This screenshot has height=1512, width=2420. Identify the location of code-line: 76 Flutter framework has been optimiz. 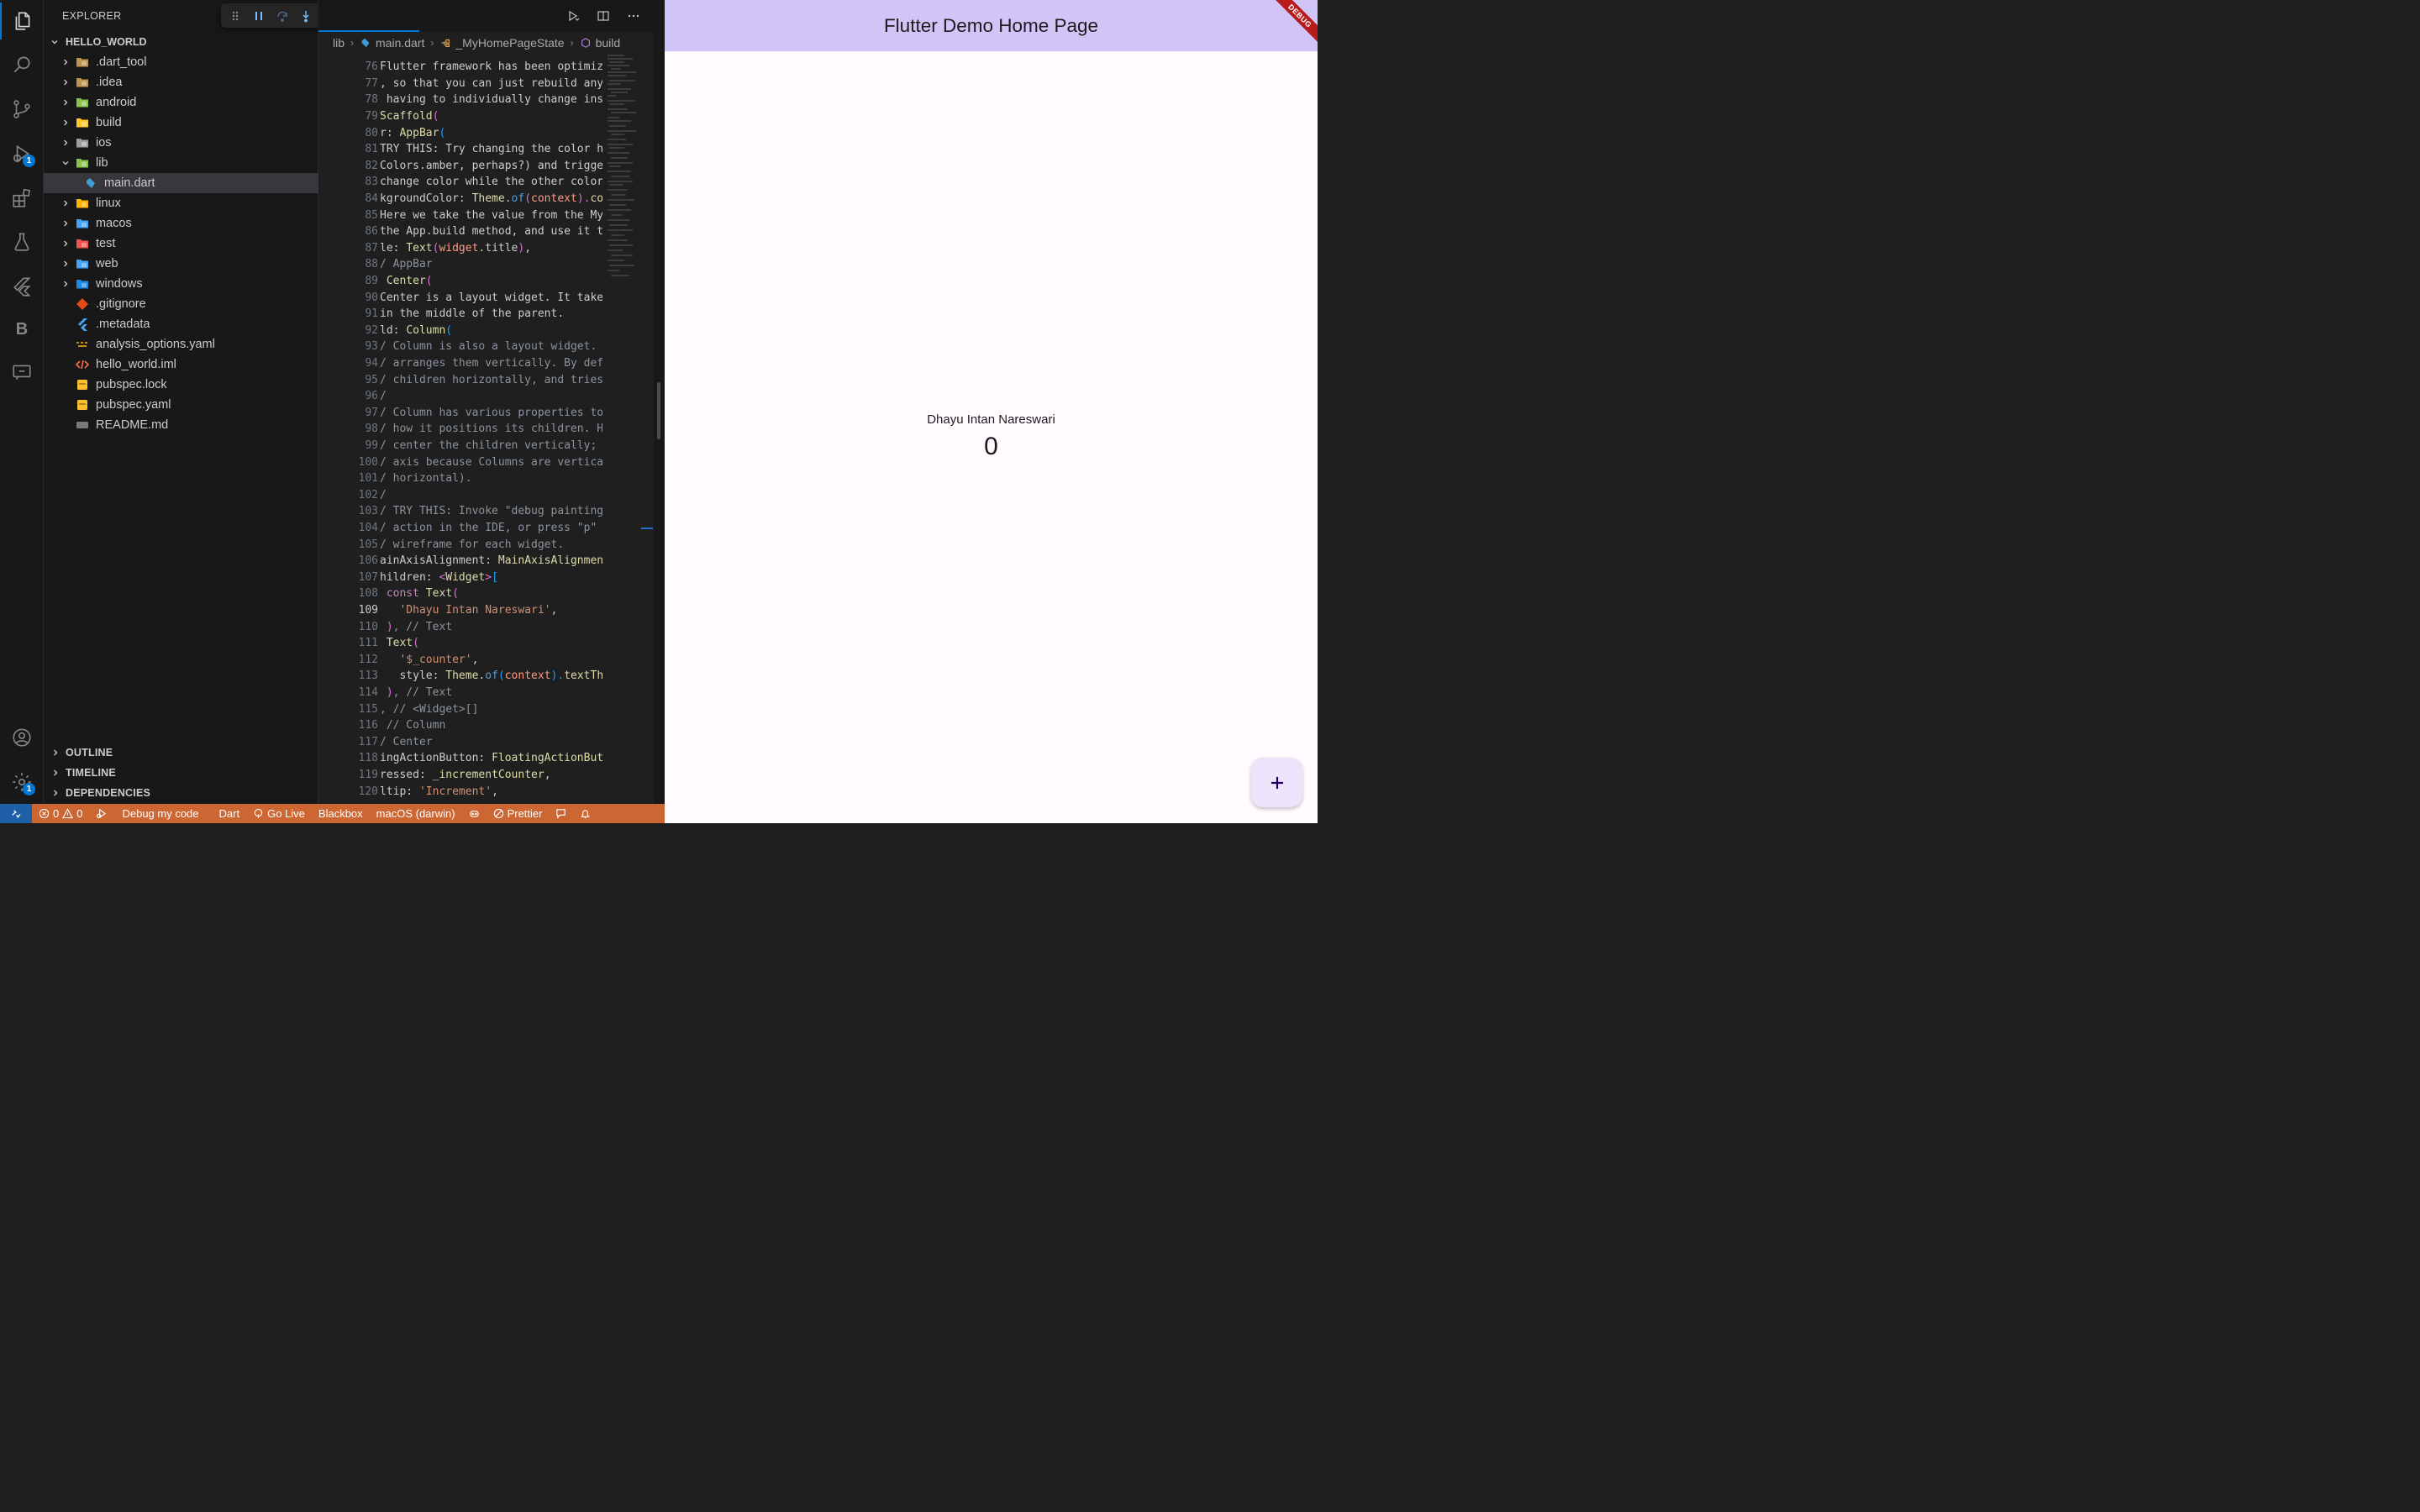
(461, 67).